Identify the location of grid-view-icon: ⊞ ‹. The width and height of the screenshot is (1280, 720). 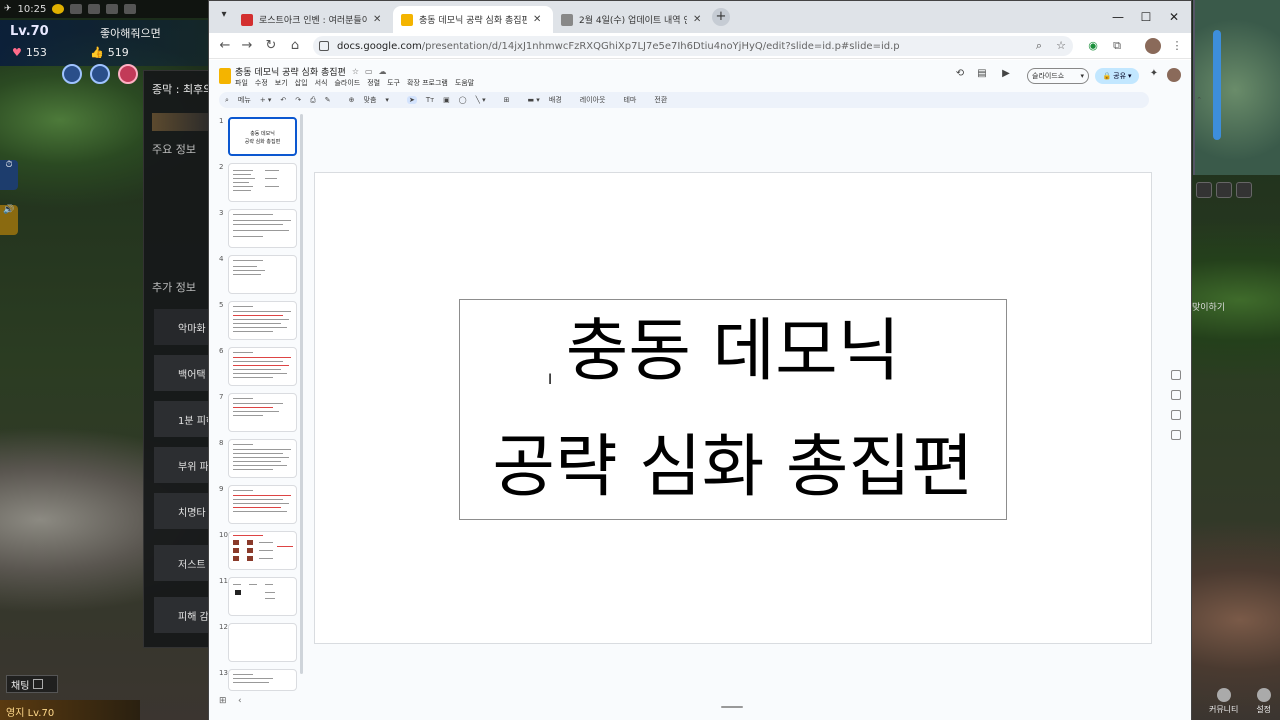
(230, 701).